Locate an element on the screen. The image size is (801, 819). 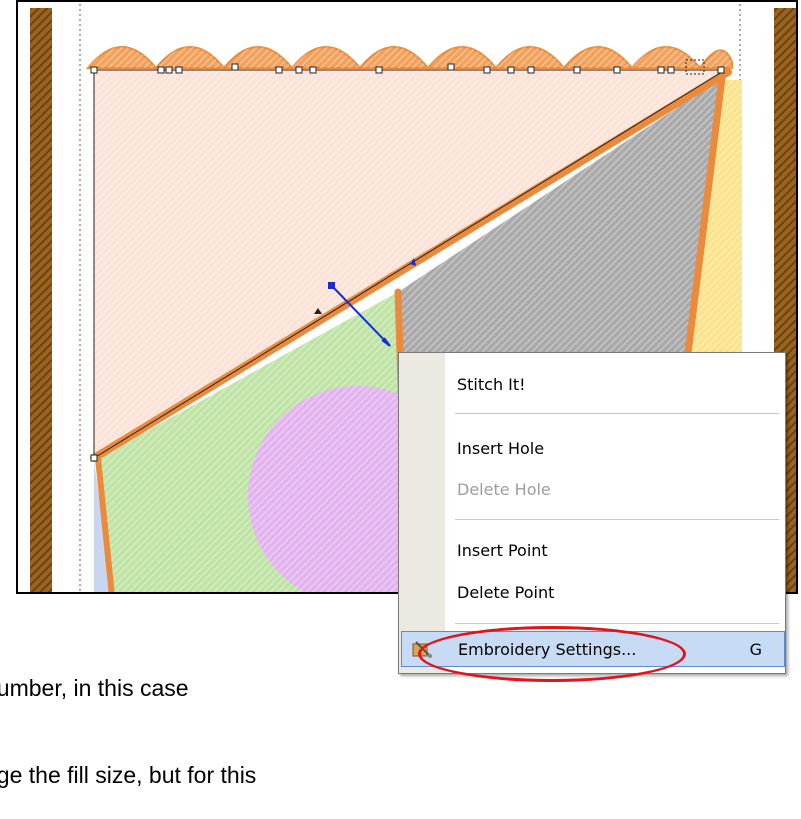
menu-item-delete-hole: Delete Hole is located at coordinates (615, 490).